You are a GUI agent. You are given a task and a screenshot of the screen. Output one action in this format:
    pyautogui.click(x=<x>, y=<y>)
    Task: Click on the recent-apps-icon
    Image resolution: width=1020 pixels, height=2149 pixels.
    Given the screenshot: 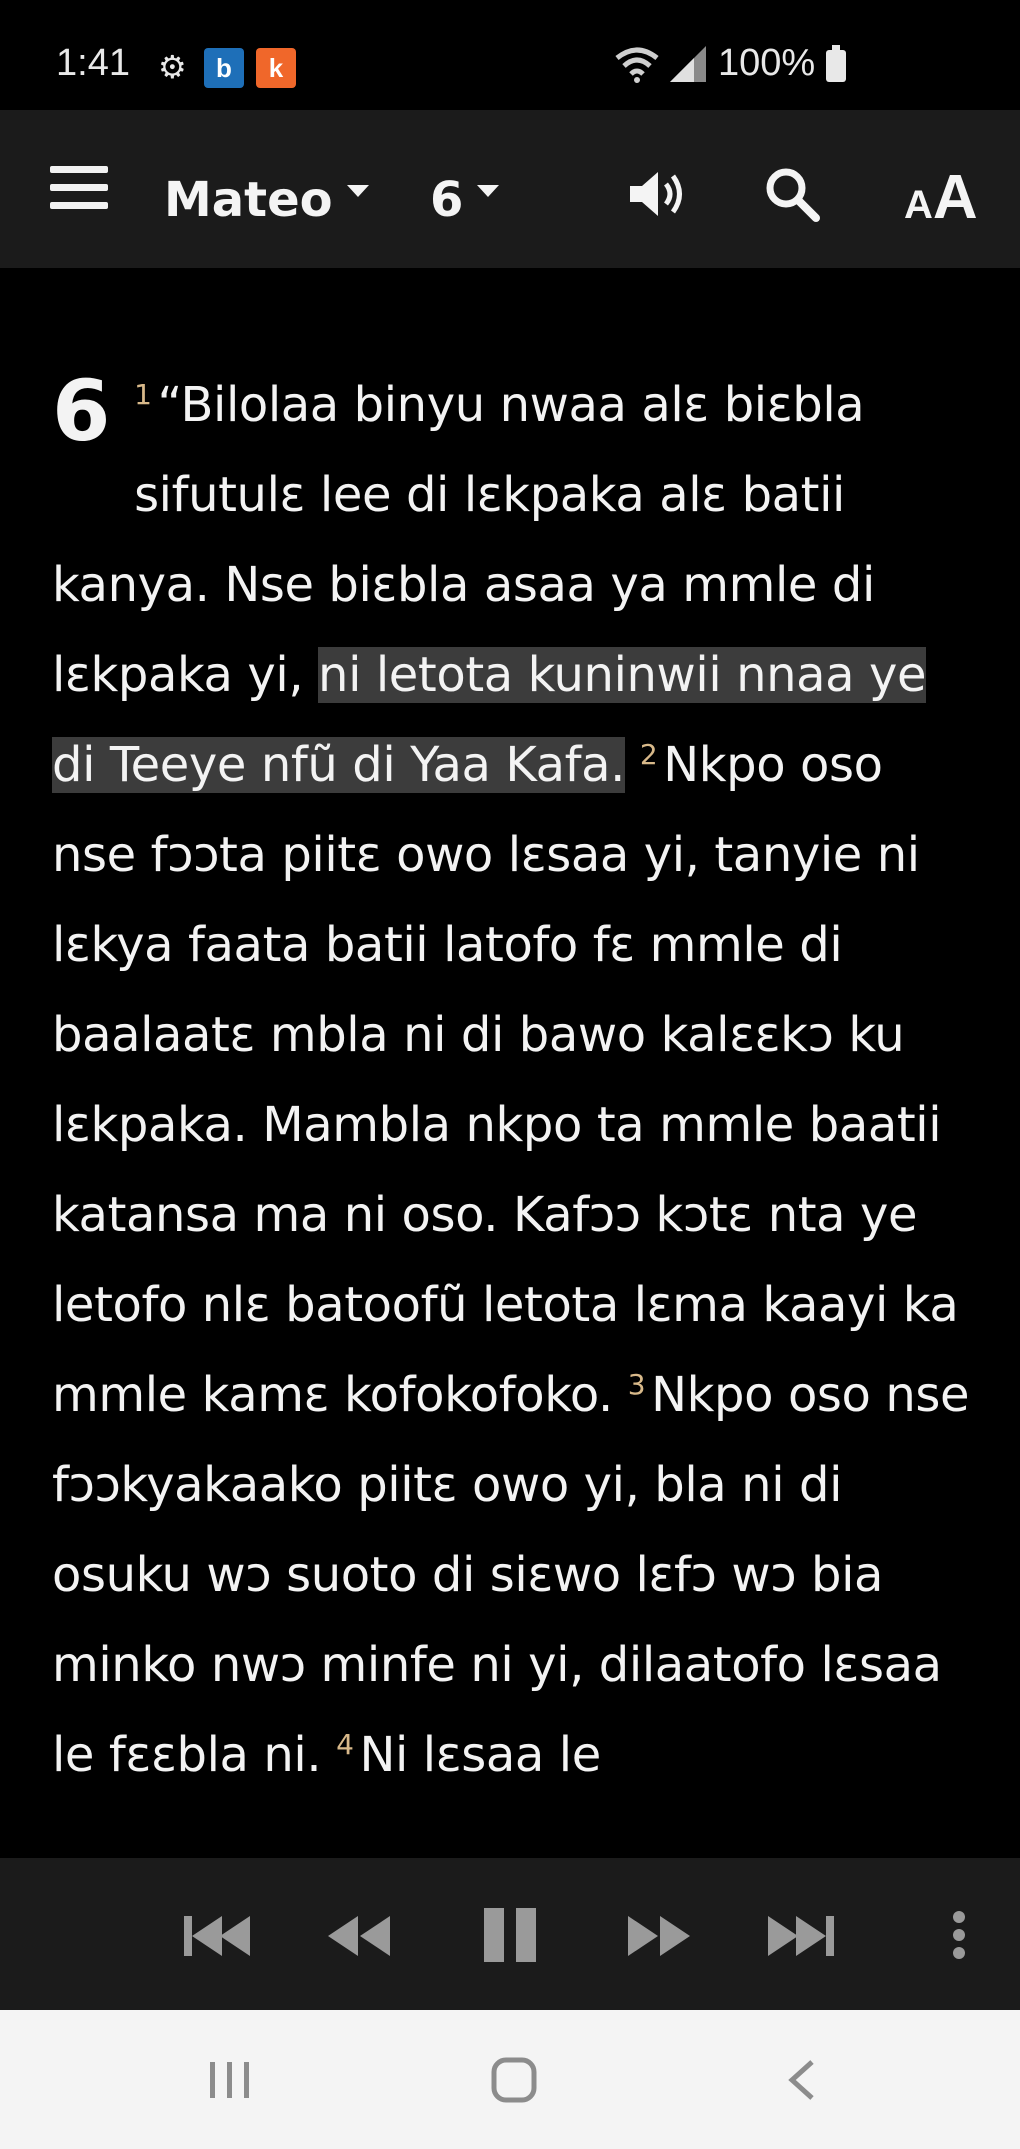 What is the action you would take?
    pyautogui.click(x=230, y=2080)
    